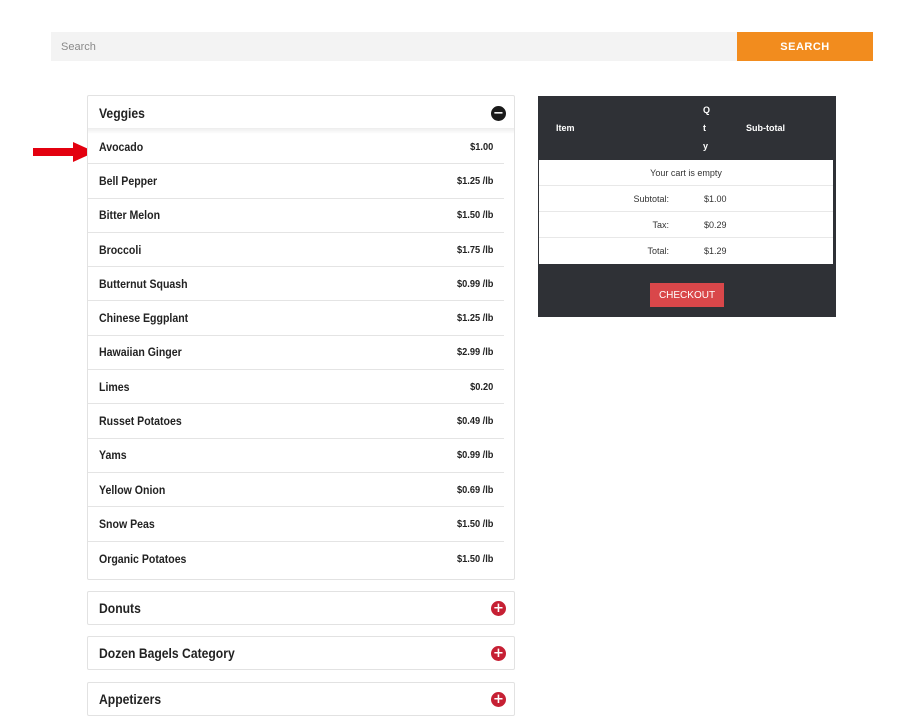 This screenshot has width=914, height=726. I want to click on checkout-button: CHECKOUT, so click(687, 295).